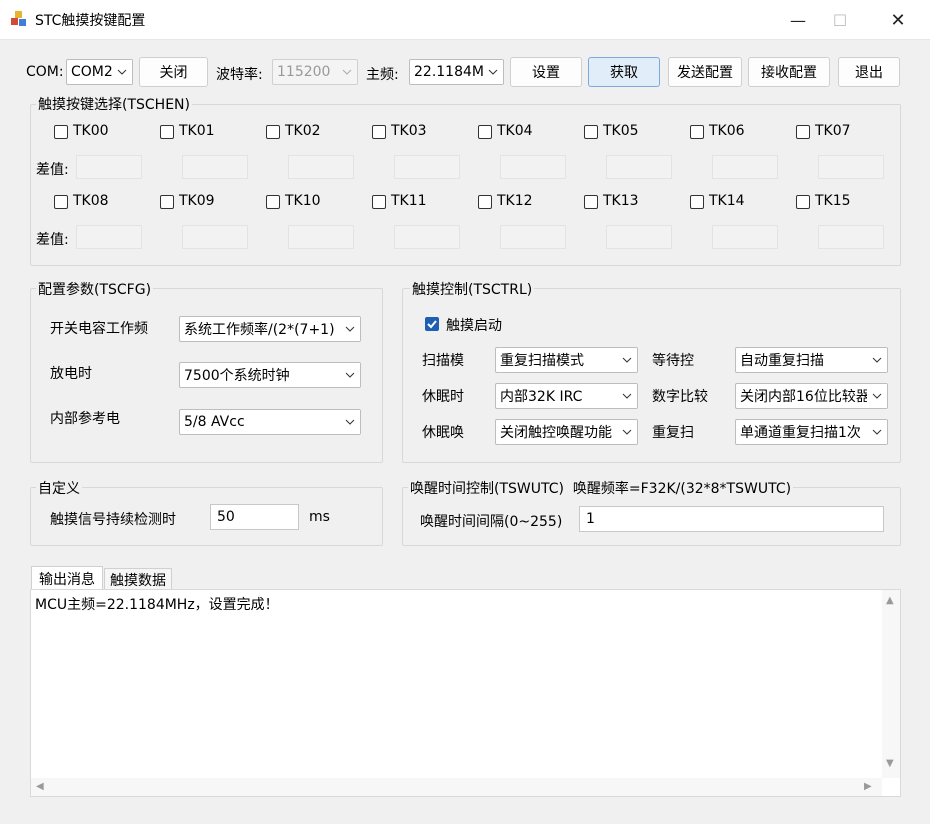 Image resolution: width=930 pixels, height=824 pixels. Describe the element at coordinates (432, 324) in the screenshot. I see `touch-enable-checkbox` at that location.